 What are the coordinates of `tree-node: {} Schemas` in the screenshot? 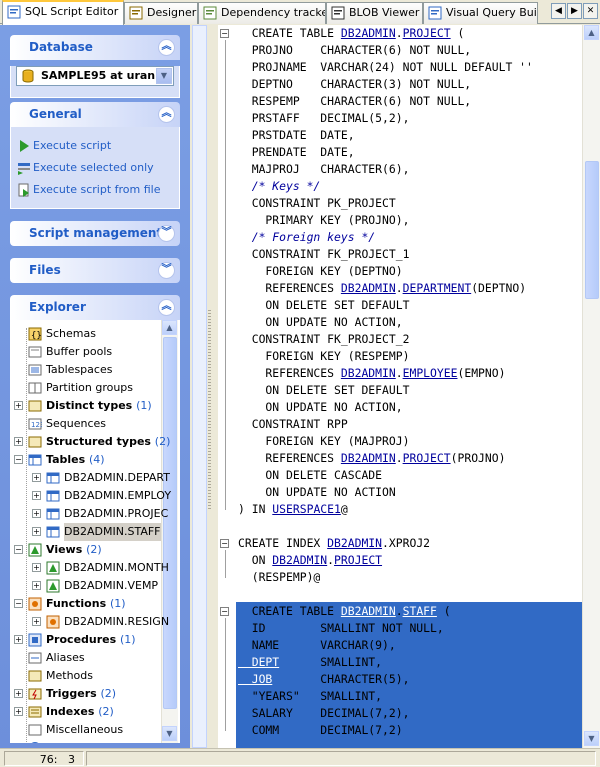 It's located at (85, 334).